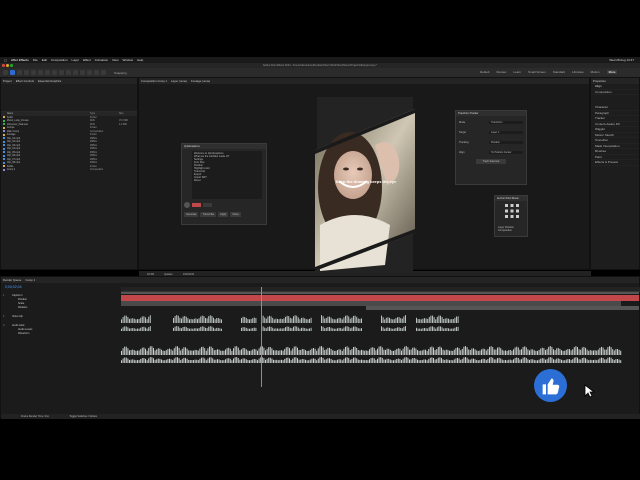 The height and width of the screenshot is (480, 640). I want to click on tracker-row-label: Target, so click(462, 132).